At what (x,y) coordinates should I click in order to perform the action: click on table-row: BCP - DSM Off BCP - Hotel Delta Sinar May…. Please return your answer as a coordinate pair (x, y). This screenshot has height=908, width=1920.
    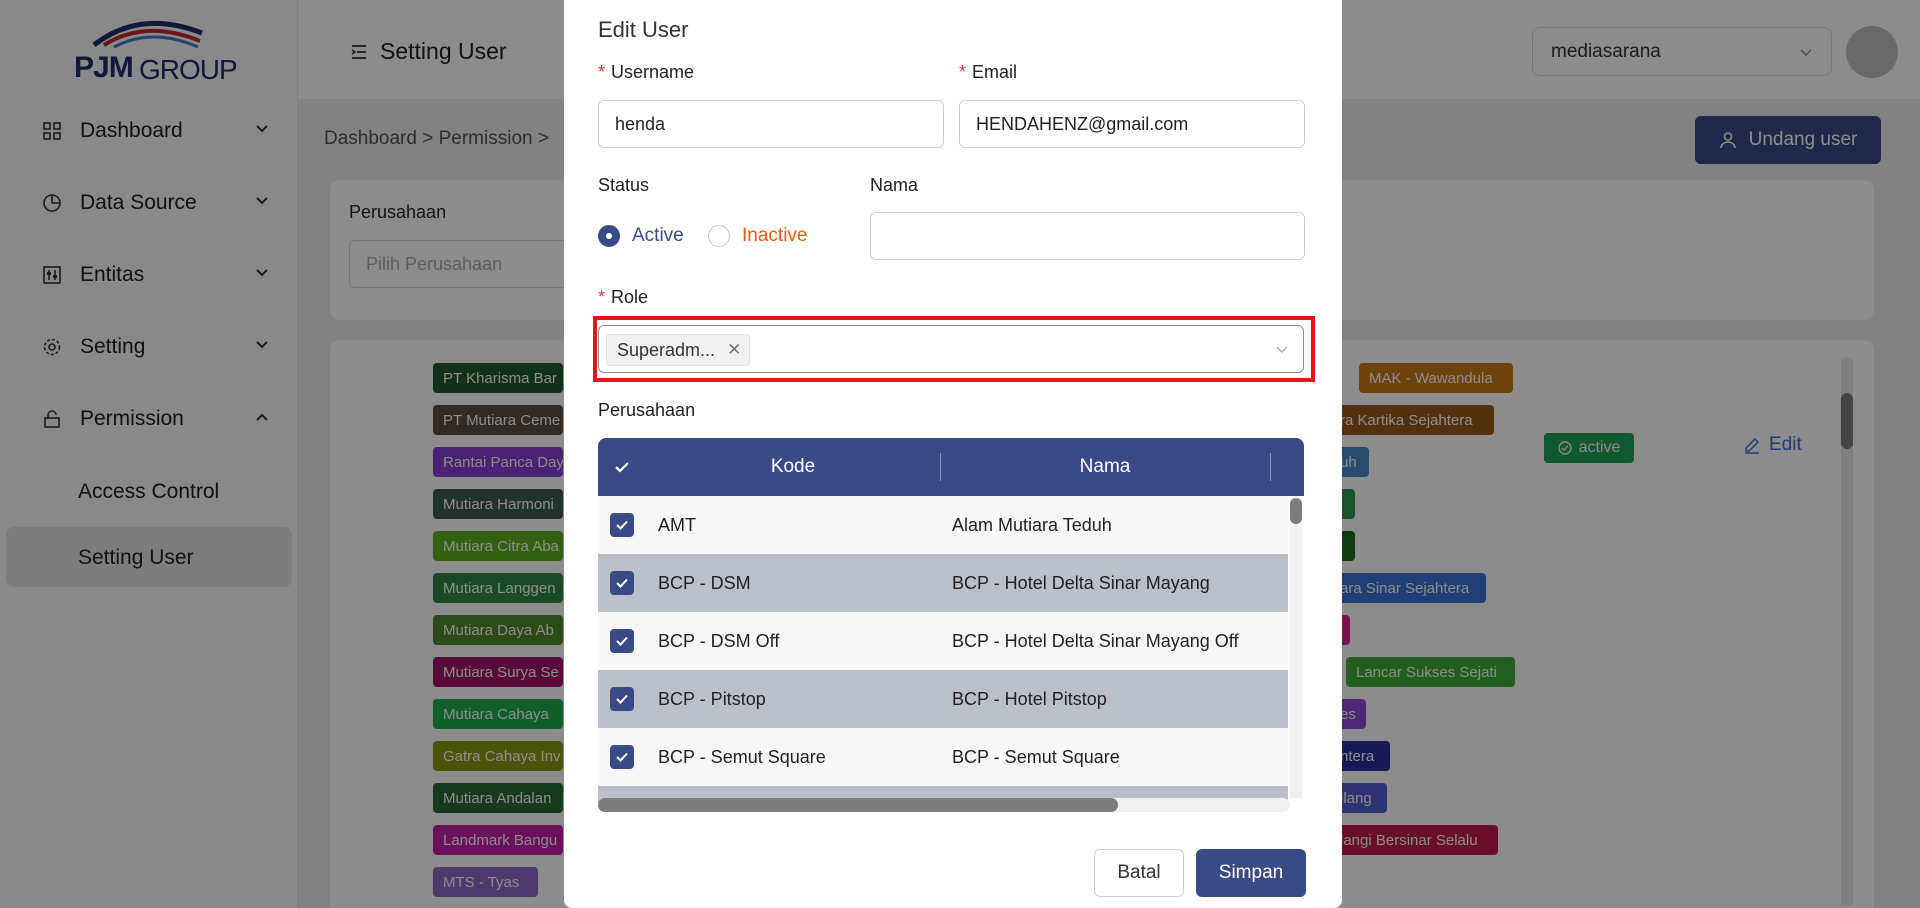
    Looking at the image, I should click on (943, 641).